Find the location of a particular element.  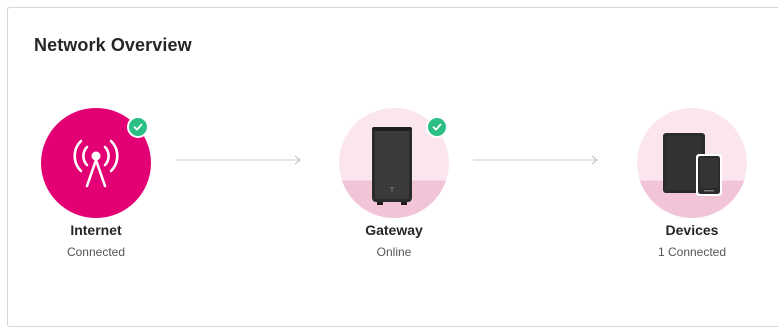

devices-node is located at coordinates (692, 163).